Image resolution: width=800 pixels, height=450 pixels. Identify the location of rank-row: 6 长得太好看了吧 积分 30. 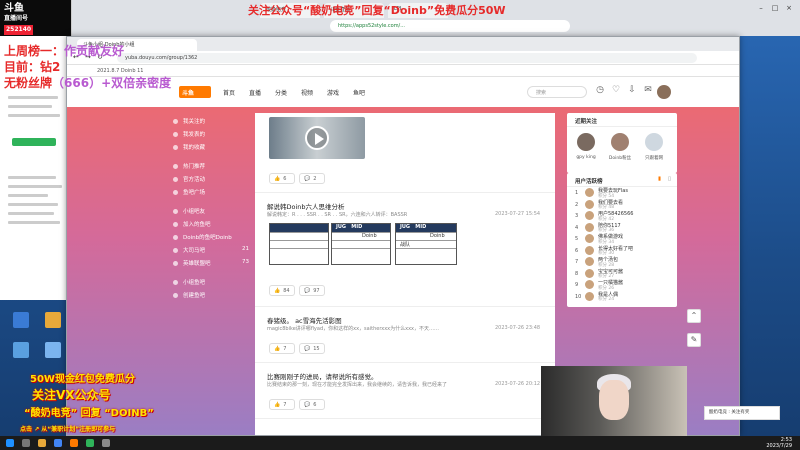
(622, 250).